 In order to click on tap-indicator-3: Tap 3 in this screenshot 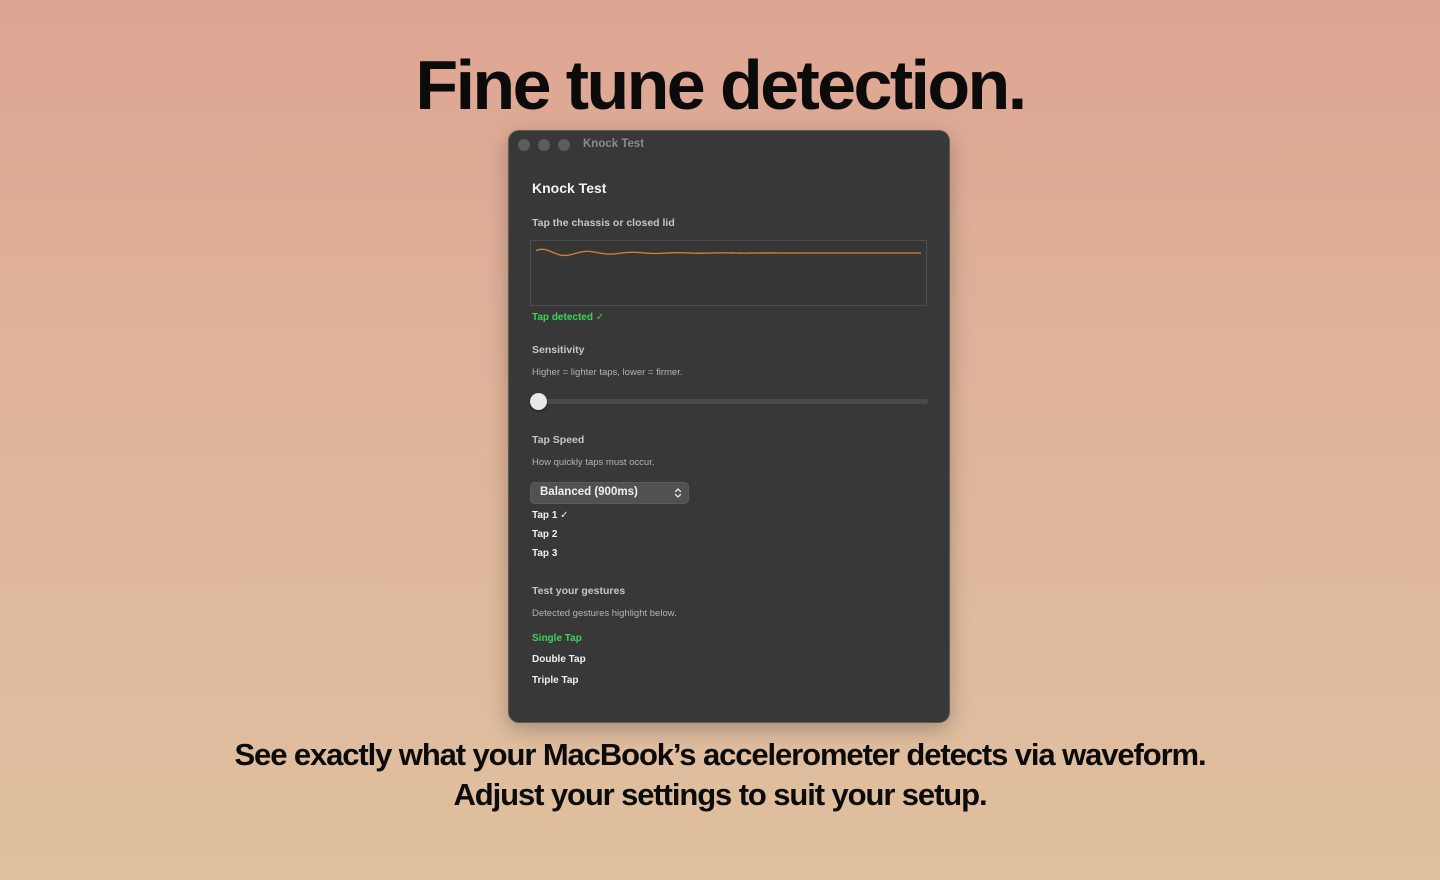, I will do `click(545, 553)`.